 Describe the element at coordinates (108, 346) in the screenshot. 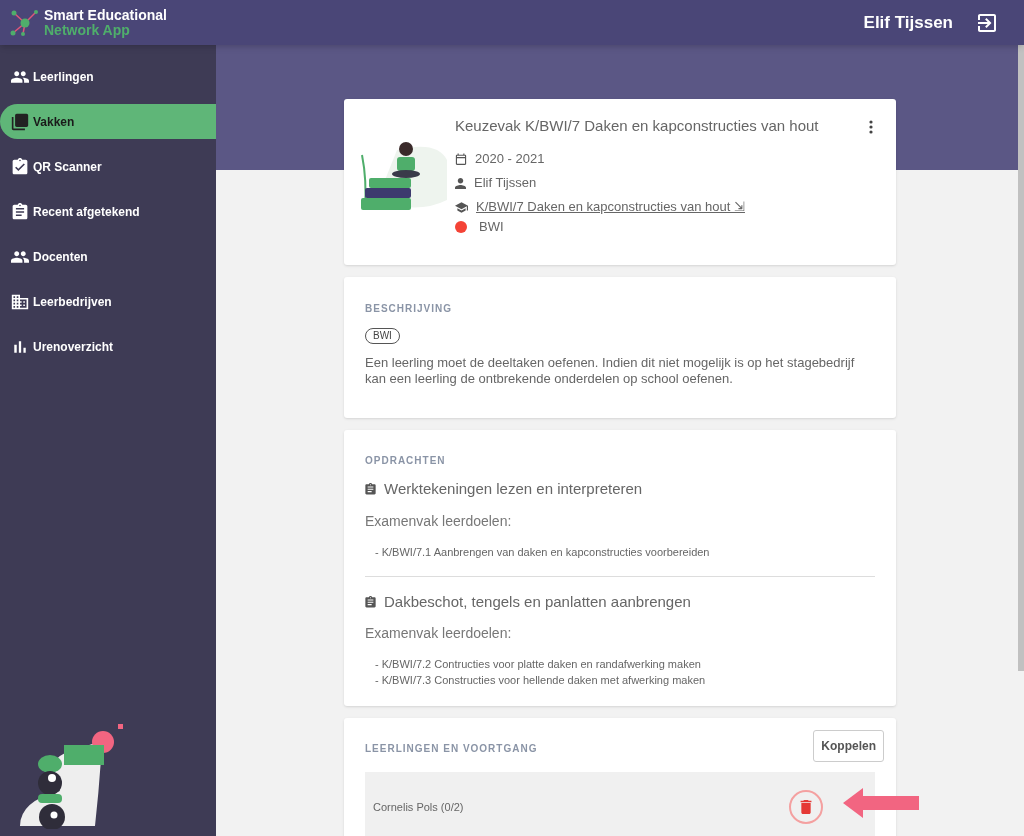

I see `sidebar-item: Urenoverzicht` at that location.